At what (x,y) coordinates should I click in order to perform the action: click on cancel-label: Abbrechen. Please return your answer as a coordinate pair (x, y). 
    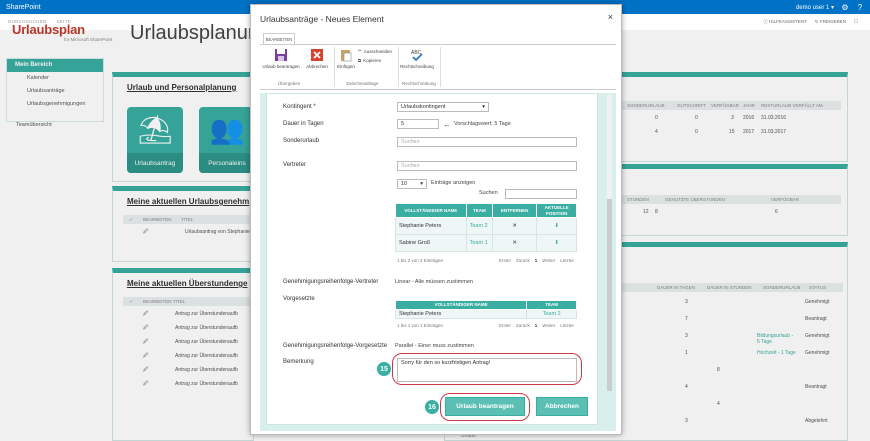
    Looking at the image, I should click on (317, 66).